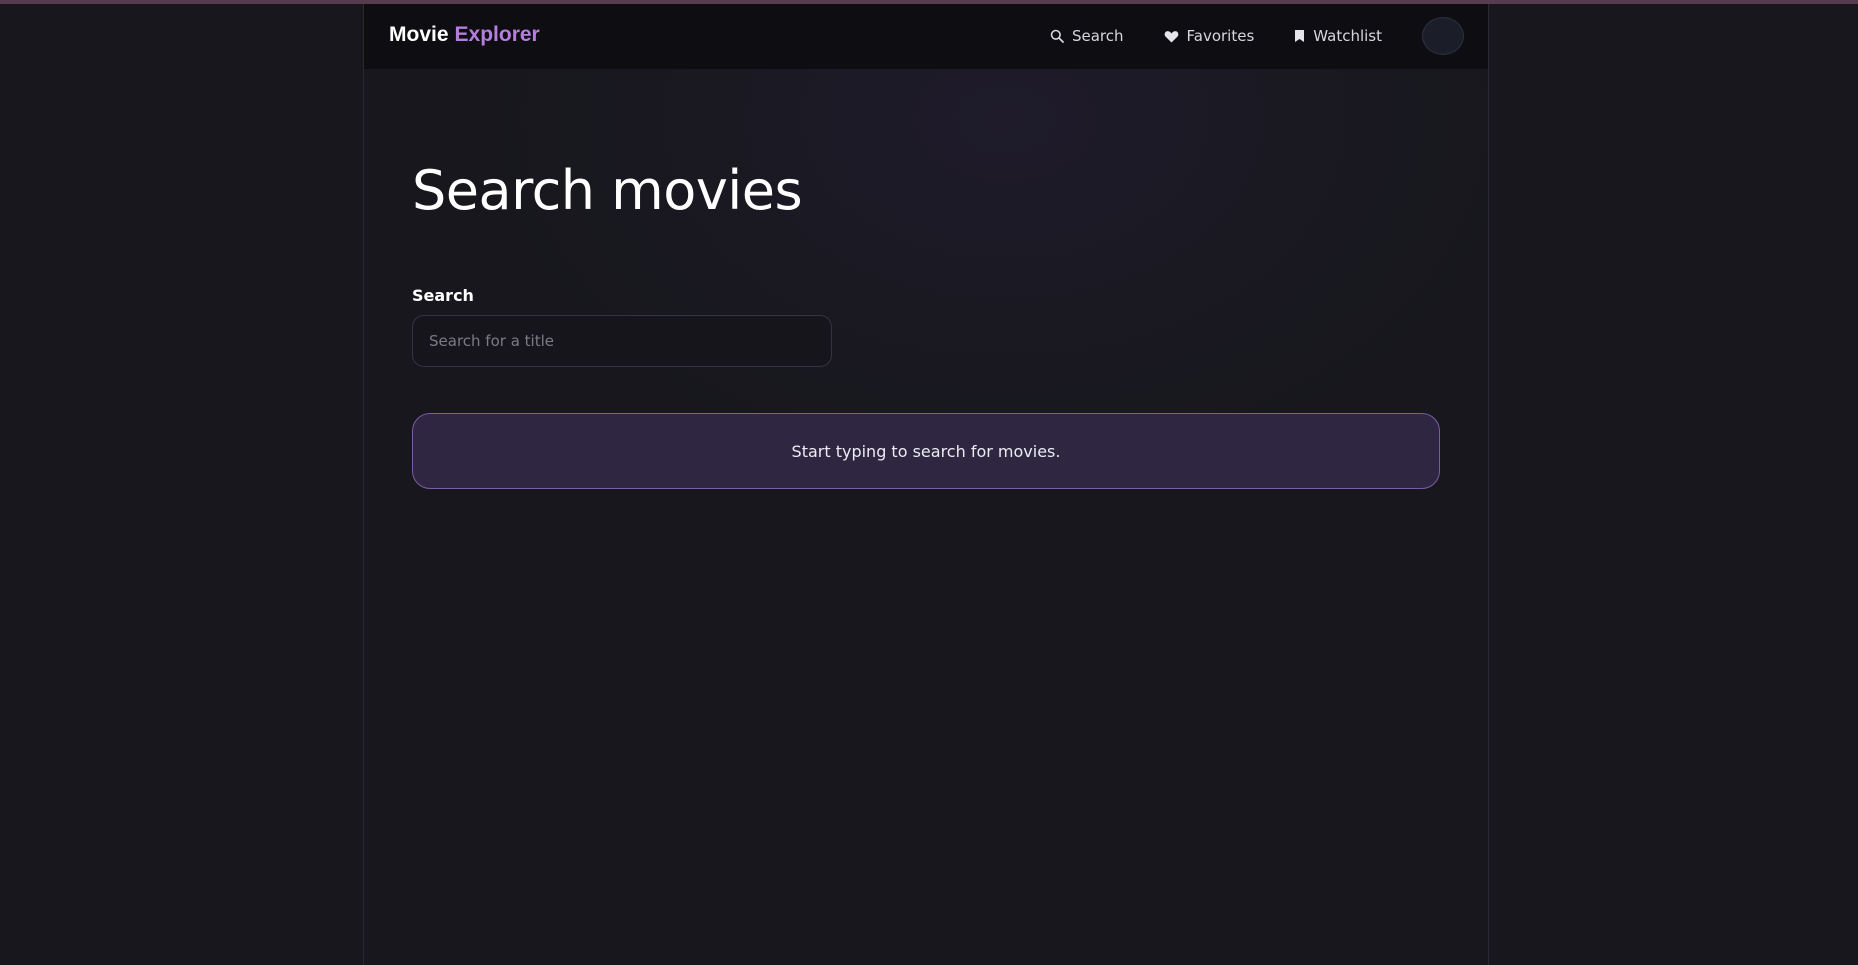 The image size is (1858, 965). Describe the element at coordinates (622, 341) in the screenshot. I see `search-input` at that location.